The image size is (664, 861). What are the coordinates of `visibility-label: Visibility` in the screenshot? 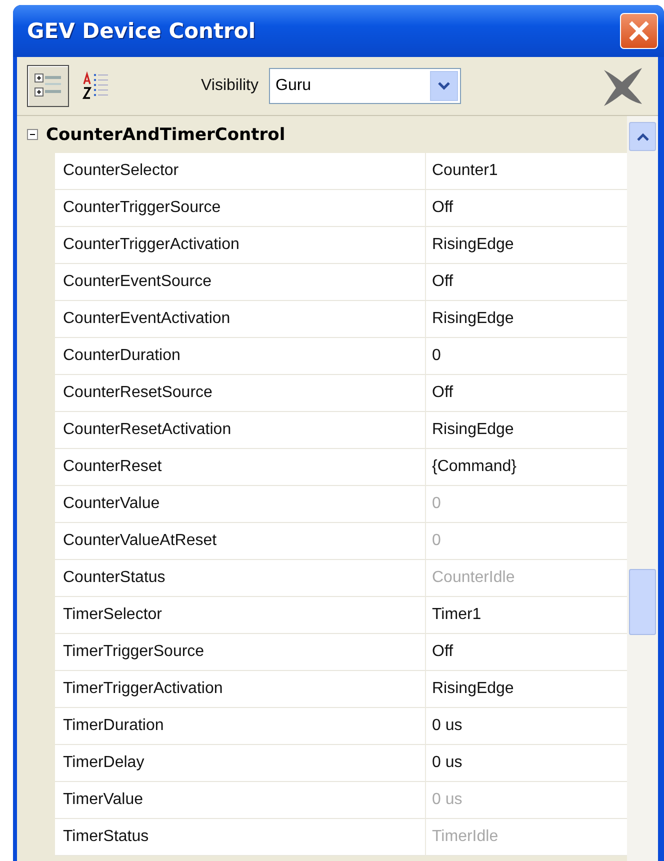 It's located at (229, 86).